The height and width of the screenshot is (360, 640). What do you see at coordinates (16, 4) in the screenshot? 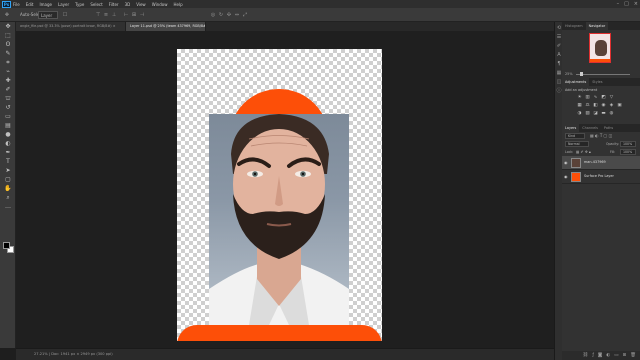
I see `menu-file: File` at bounding box center [16, 4].